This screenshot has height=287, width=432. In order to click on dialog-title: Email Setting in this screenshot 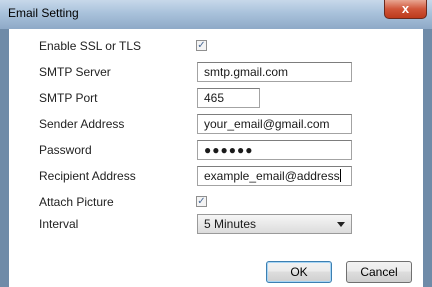, I will do `click(43, 13)`.